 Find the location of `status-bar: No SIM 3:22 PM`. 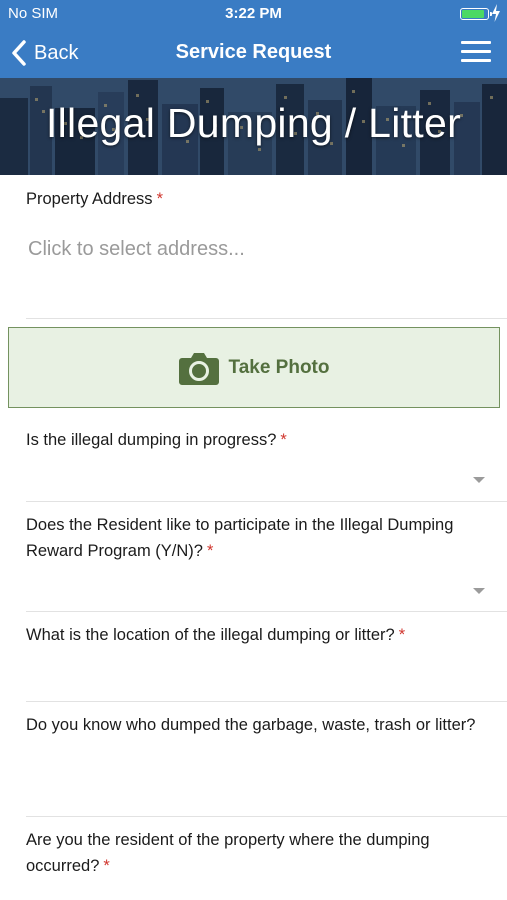

status-bar: No SIM 3:22 PM is located at coordinates (253, 14).